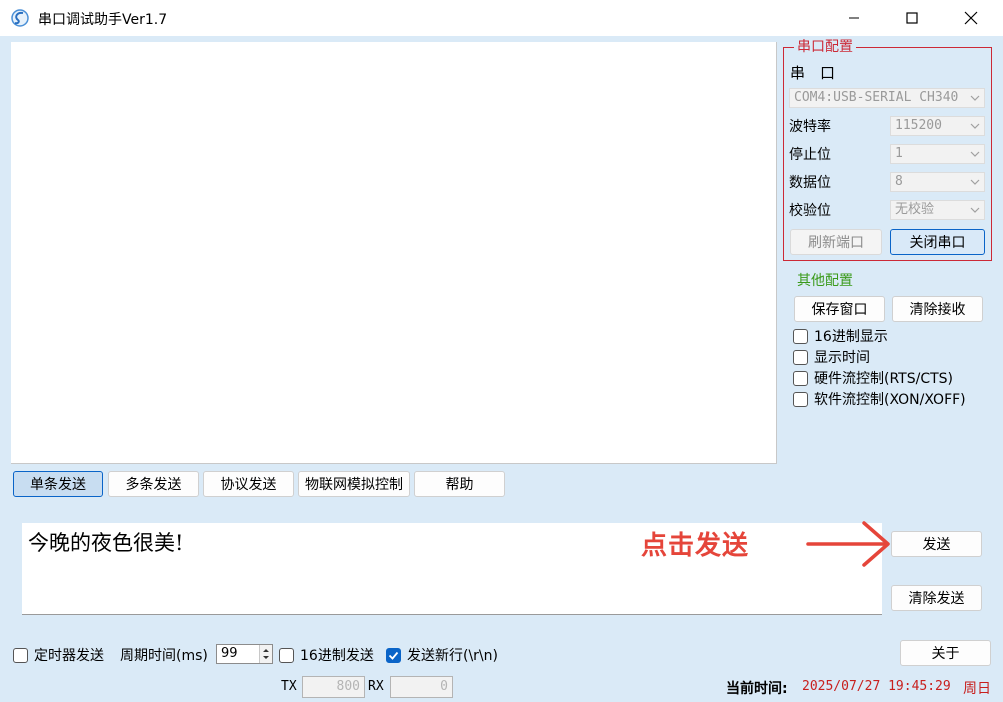 The height and width of the screenshot is (702, 1003). I want to click on save-window-button: 保存窗口, so click(839, 309).